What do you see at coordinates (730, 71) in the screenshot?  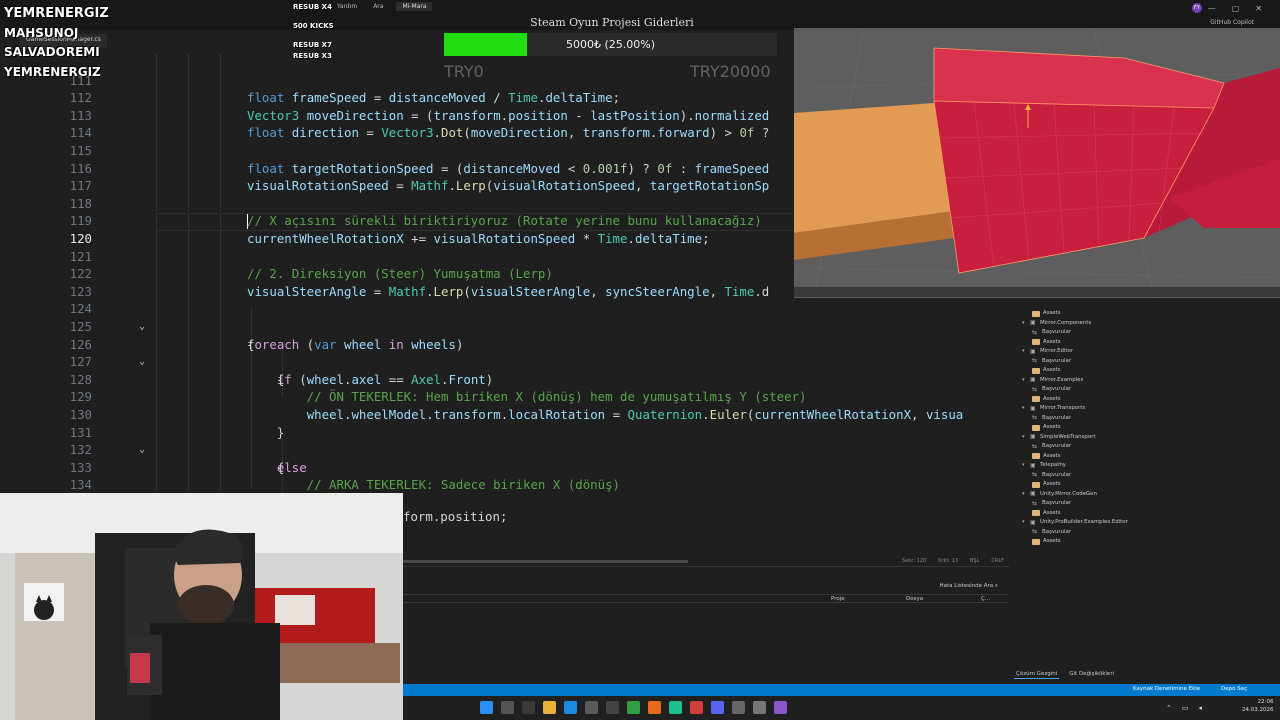 I see `goal-max-label: TRY20000` at bounding box center [730, 71].